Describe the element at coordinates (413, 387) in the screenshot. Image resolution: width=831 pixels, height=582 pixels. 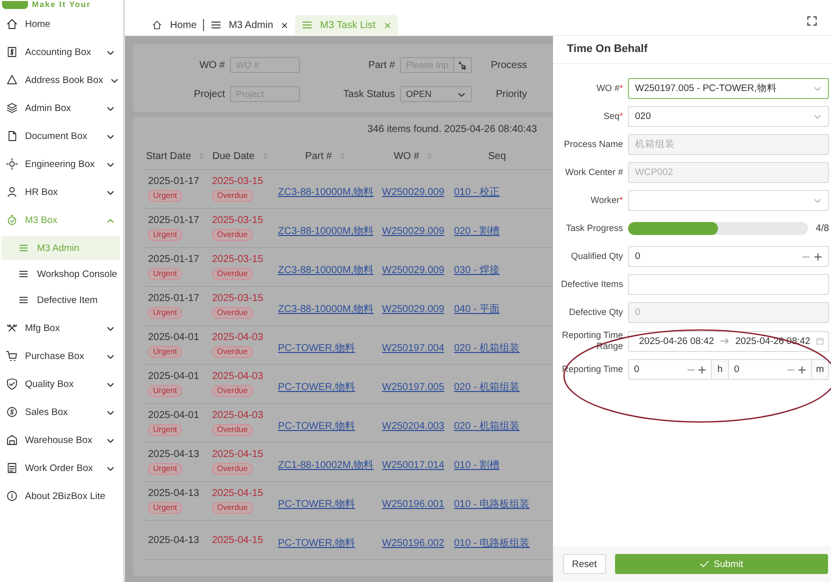
I see `wo-link: W250197.005` at that location.